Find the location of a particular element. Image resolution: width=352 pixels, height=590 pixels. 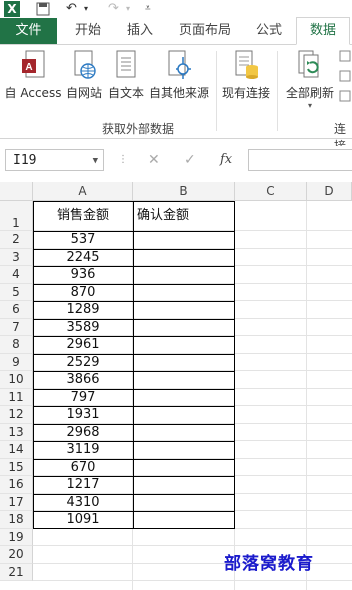

cell-a-sales-value: 1931 is located at coordinates (83, 415).